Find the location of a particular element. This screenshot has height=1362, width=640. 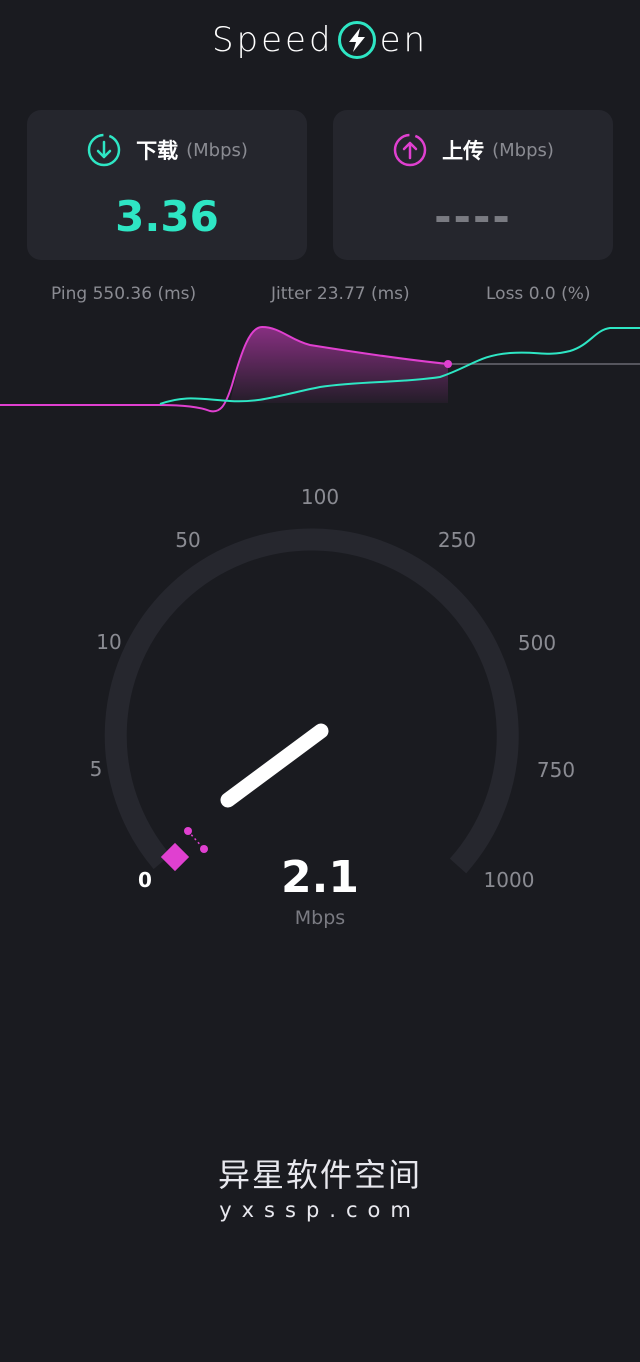

download-unit: (Mbps) is located at coordinates (217, 150).